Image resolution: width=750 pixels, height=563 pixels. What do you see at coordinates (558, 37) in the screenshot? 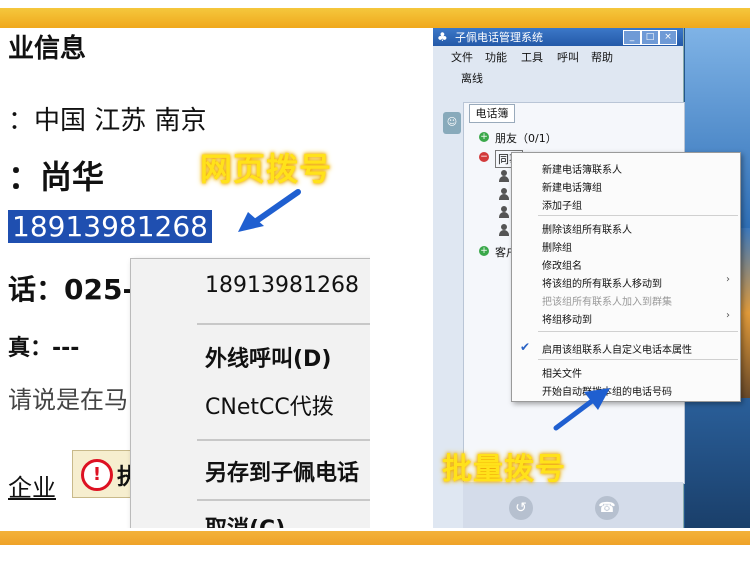
I see `window-titlebar: ♣ 子佩电话管理系统 _ □ ×` at bounding box center [558, 37].